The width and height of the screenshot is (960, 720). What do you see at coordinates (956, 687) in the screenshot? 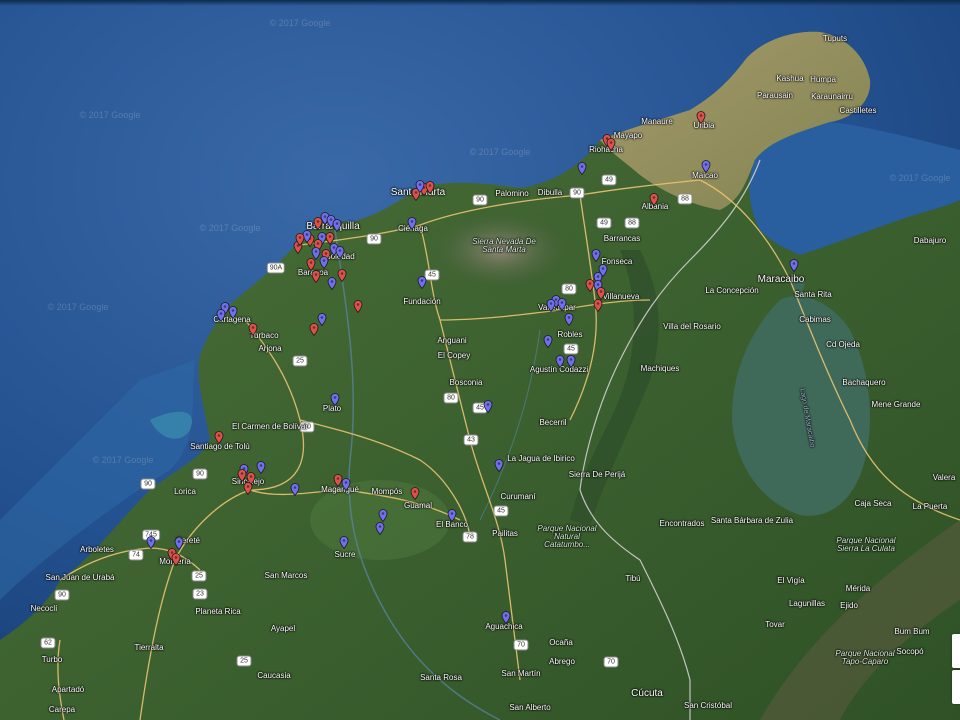
I see `zoom-out-button` at bounding box center [956, 687].